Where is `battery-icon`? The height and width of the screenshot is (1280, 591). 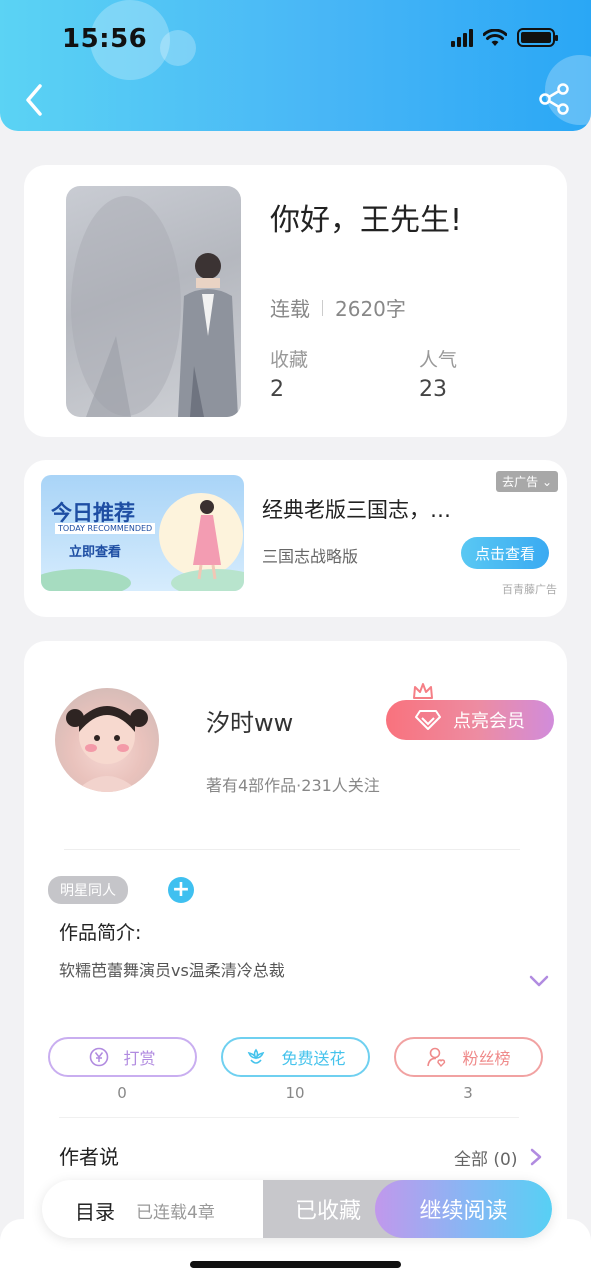
battery-icon is located at coordinates (537, 37).